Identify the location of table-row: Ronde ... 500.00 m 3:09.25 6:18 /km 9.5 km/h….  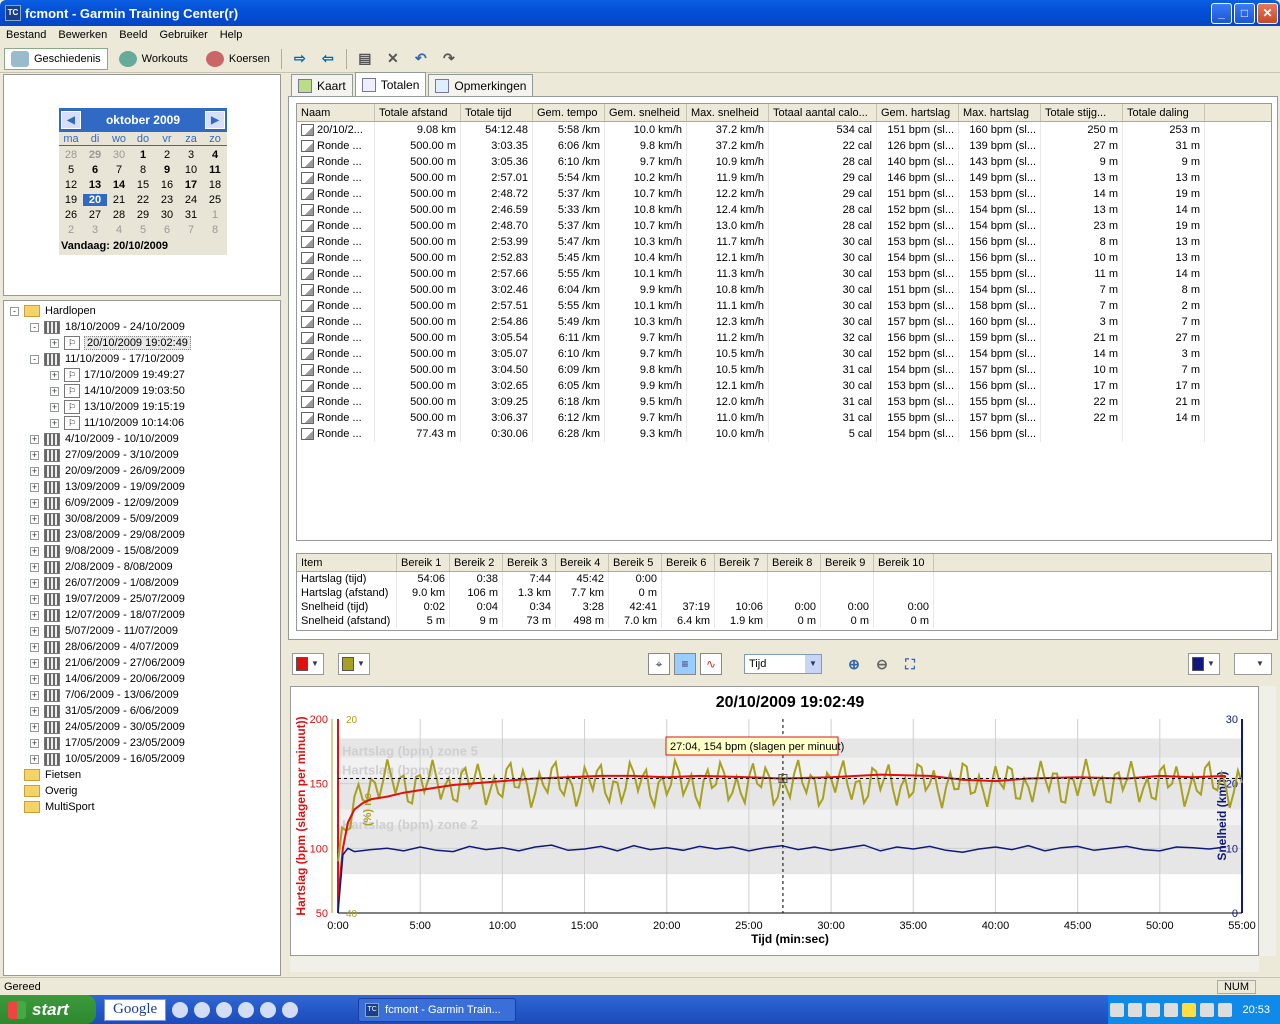
(784, 402).